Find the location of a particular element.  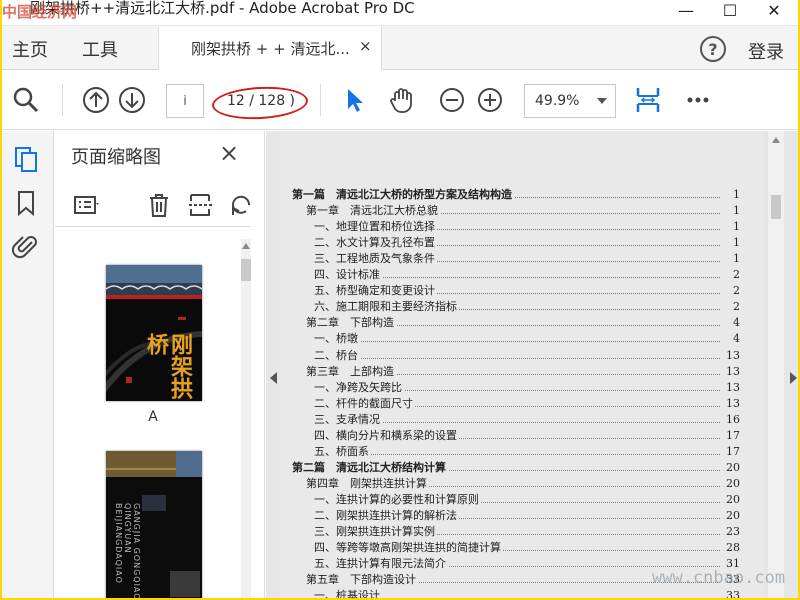

collapse-left-icon is located at coordinates (273, 378).